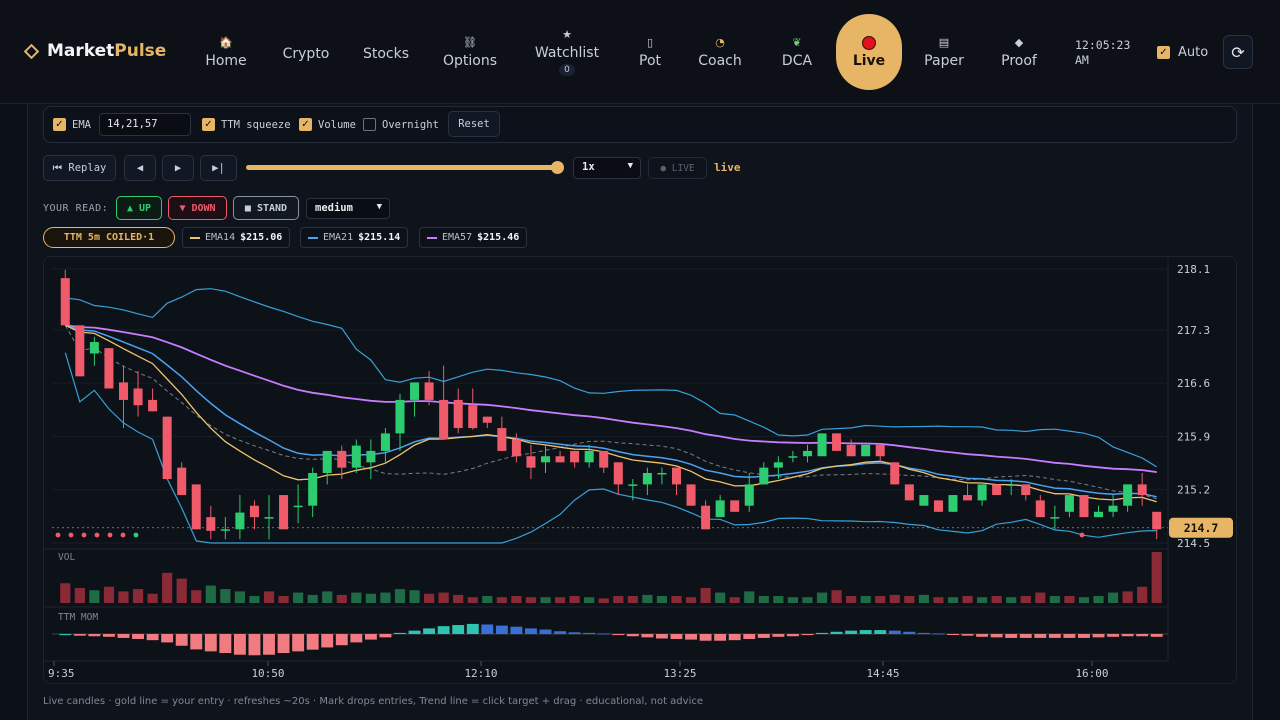 Image resolution: width=1280 pixels, height=720 pixels. What do you see at coordinates (567, 52) in the screenshot?
I see `nav-watchlist: ★ Watchlist 0` at bounding box center [567, 52].